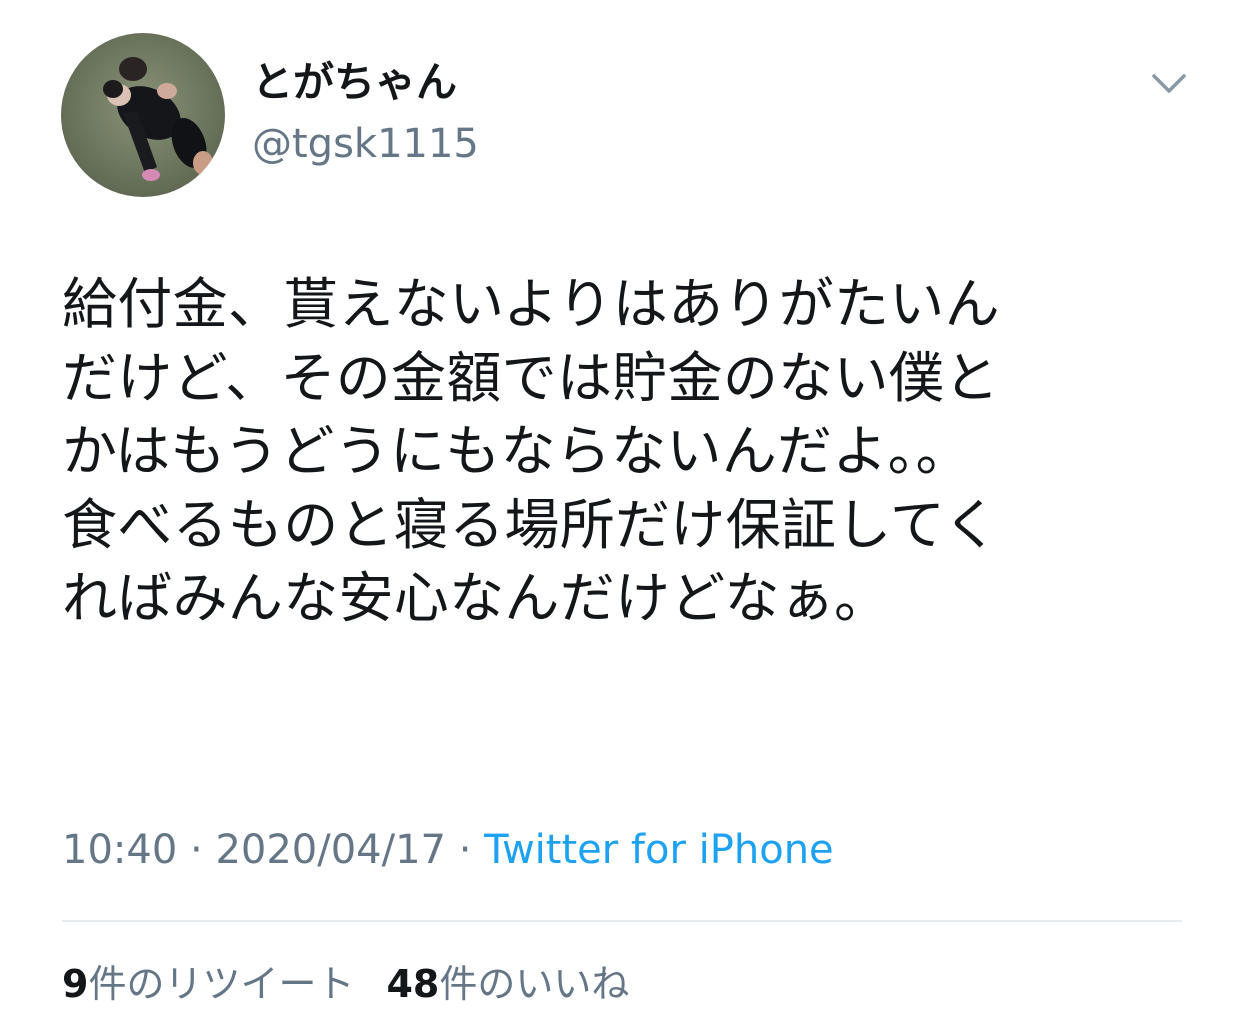 This screenshot has width=1242, height=1020. Describe the element at coordinates (1169, 83) in the screenshot. I see `chevron-down-icon` at that location.